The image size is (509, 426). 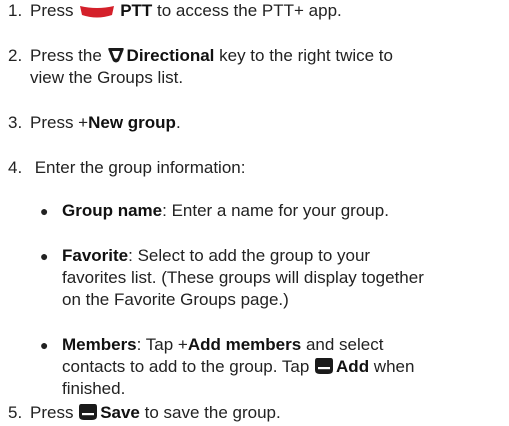 I want to click on step-number: 2., so click(x=15, y=55).